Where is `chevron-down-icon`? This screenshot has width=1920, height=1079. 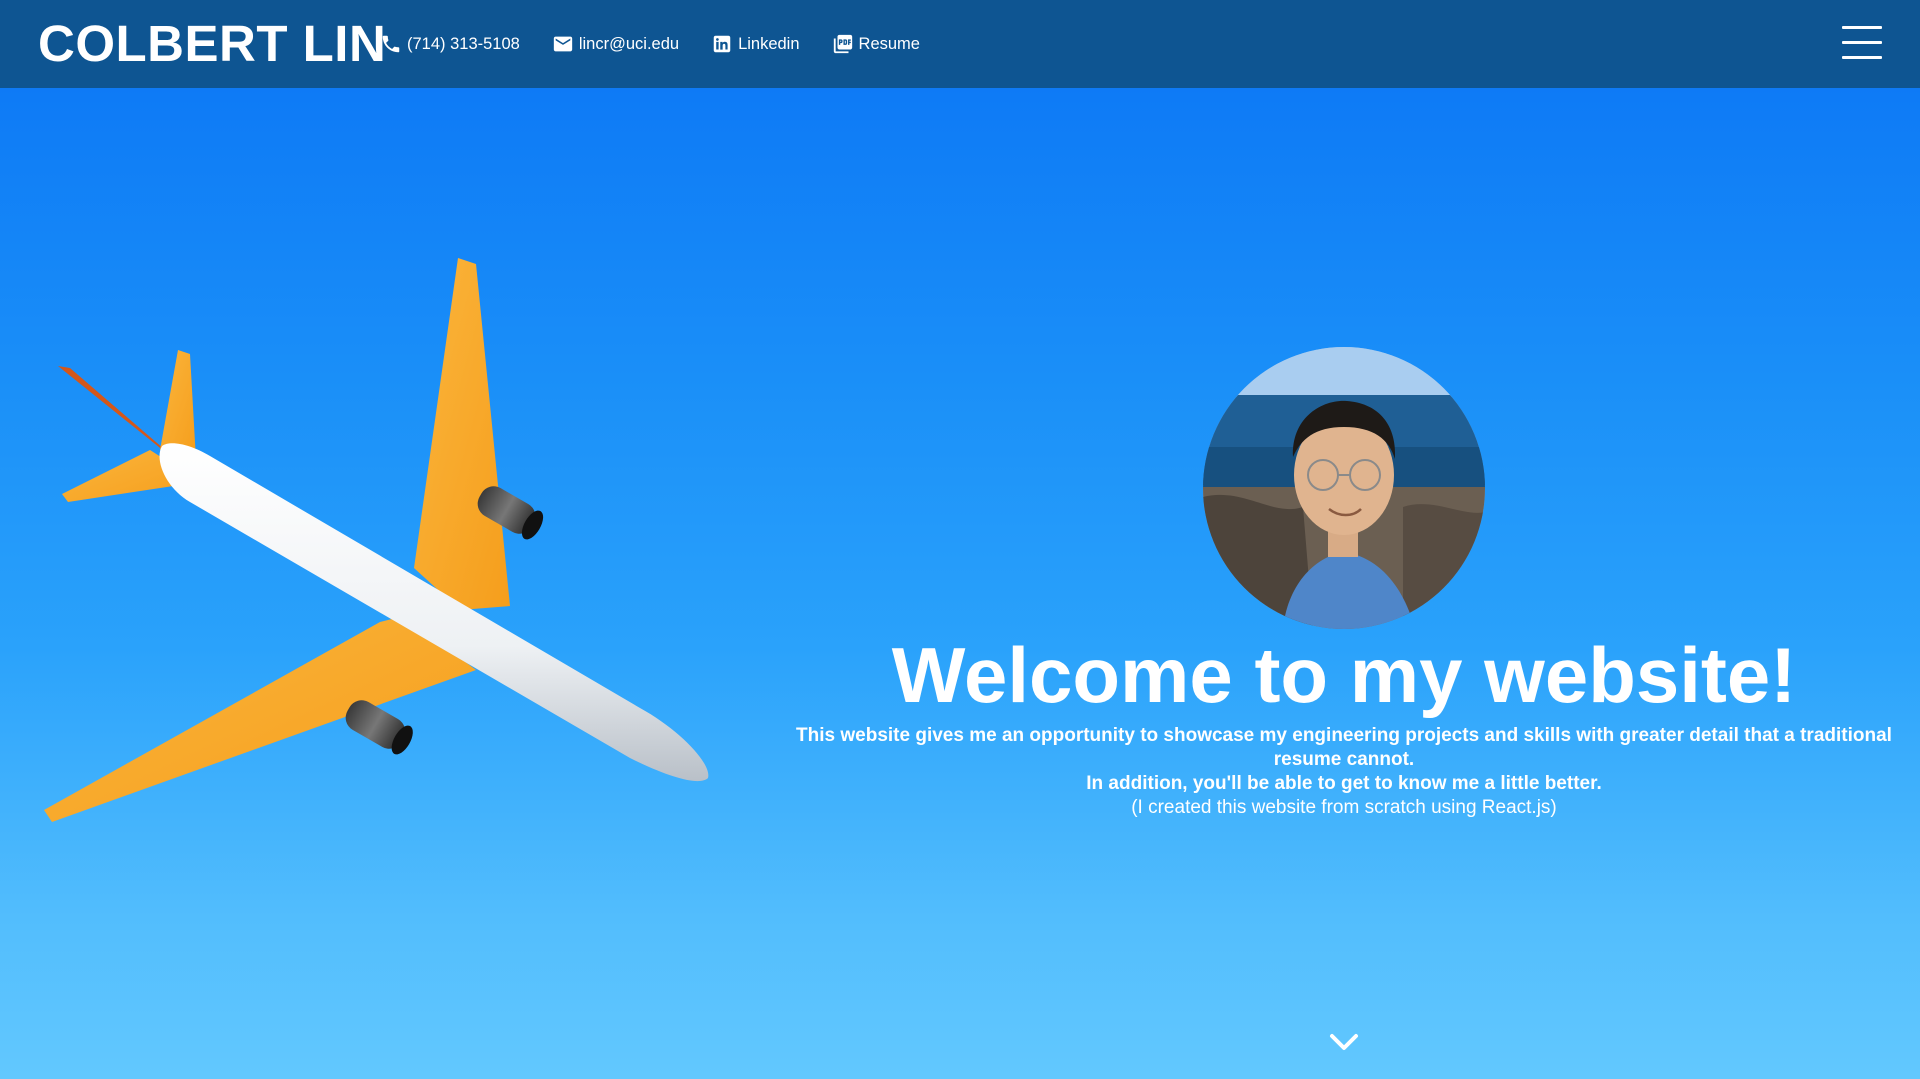 chevron-down-icon is located at coordinates (1344, 1042).